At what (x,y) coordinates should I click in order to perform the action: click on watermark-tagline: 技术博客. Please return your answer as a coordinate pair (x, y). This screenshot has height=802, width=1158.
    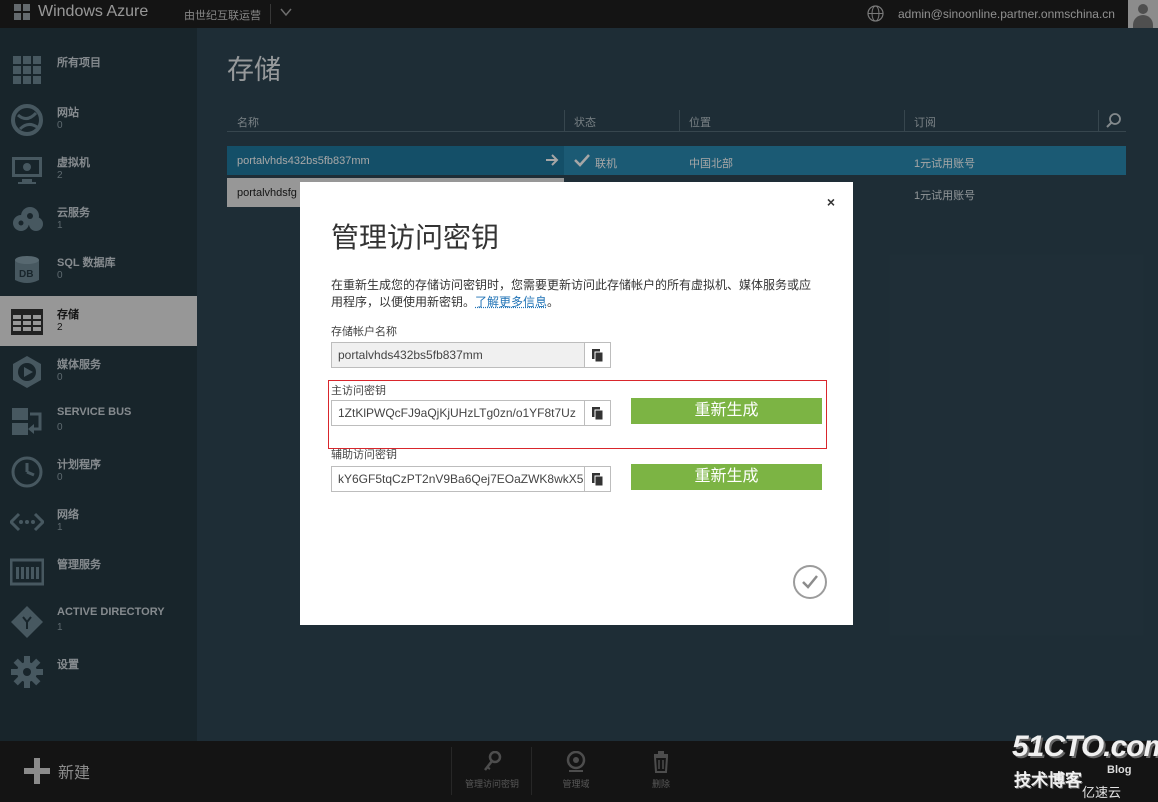
    Looking at the image, I should click on (1048, 778).